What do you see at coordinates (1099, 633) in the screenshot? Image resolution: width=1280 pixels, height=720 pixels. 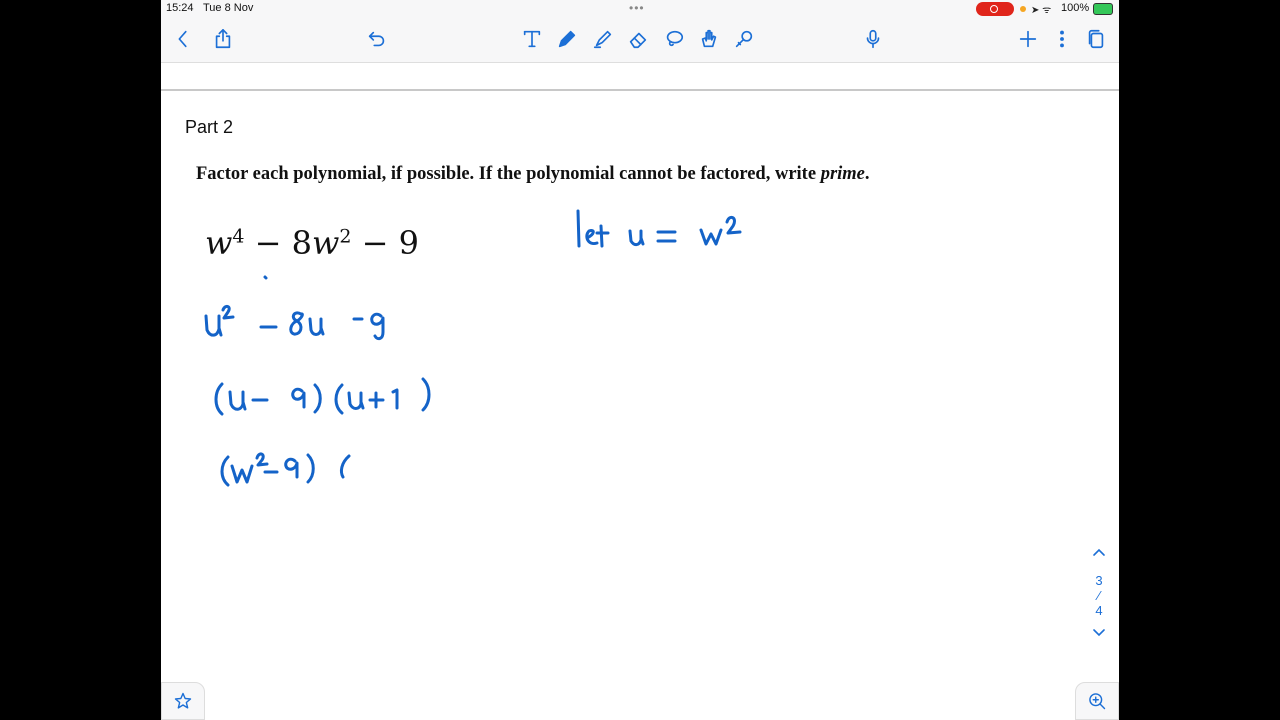 I see `chevron-down-icon` at bounding box center [1099, 633].